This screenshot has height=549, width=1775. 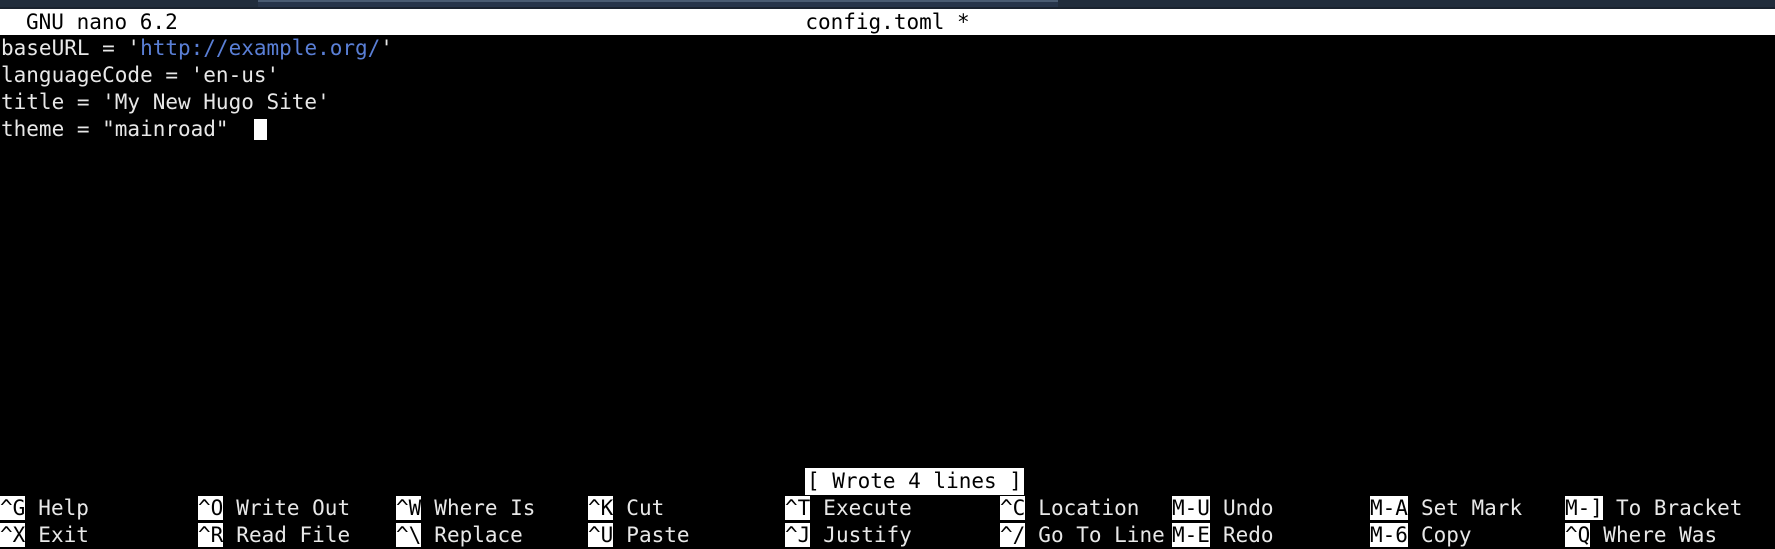 I want to click on shortcut-label: Where Is, so click(x=478, y=508).